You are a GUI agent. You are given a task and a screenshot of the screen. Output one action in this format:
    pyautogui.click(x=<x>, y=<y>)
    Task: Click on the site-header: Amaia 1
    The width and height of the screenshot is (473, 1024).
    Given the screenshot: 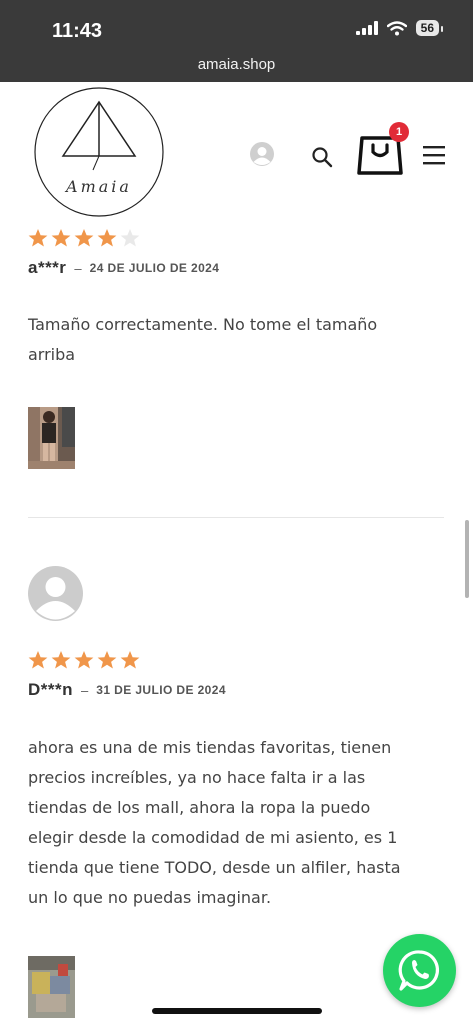 What is the action you would take?
    pyautogui.click(x=236, y=152)
    